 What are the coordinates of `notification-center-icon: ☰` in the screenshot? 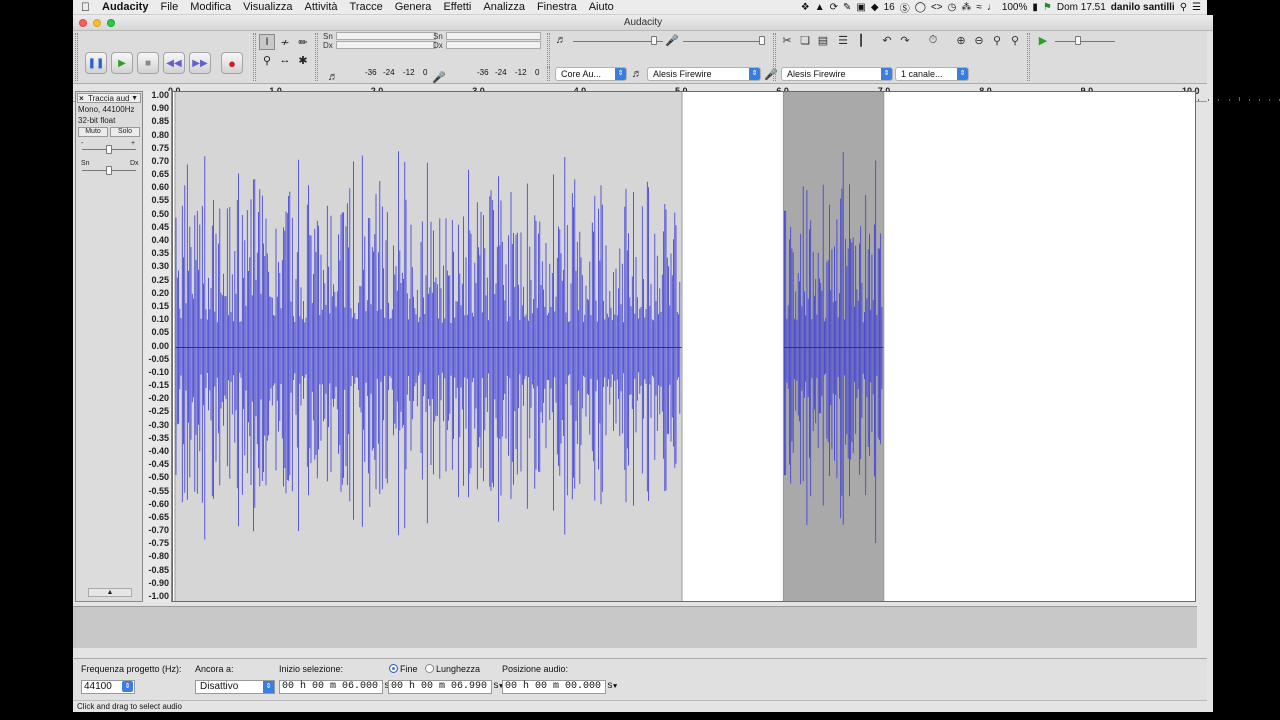 It's located at (1196, 7).